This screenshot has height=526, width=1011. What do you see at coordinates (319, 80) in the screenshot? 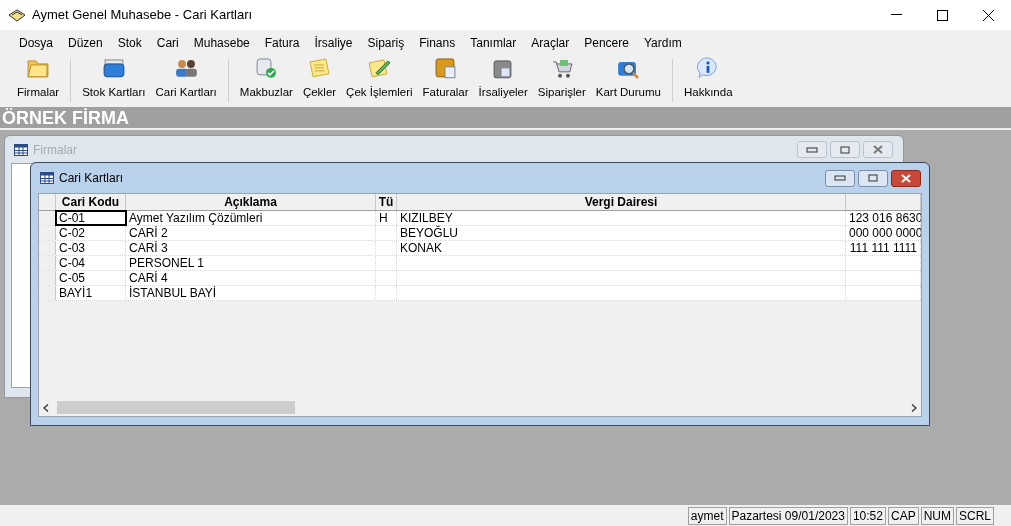
I see `toolbar-button: Çekler` at bounding box center [319, 80].